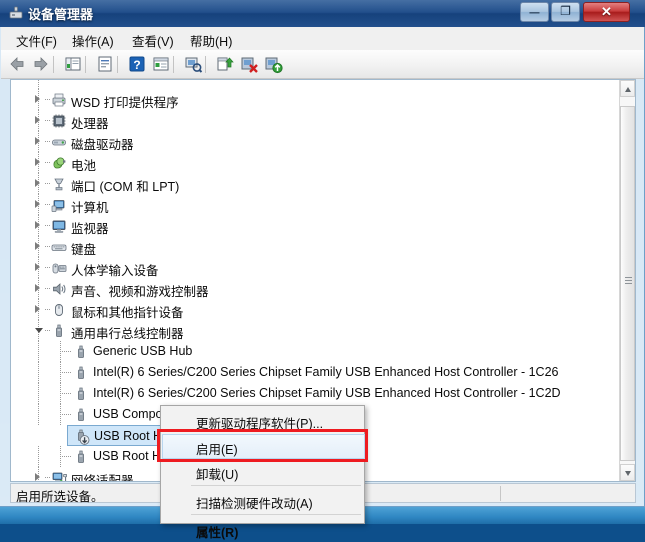  I want to click on tree-row: 通用串行总线控制器, so click(315, 330).